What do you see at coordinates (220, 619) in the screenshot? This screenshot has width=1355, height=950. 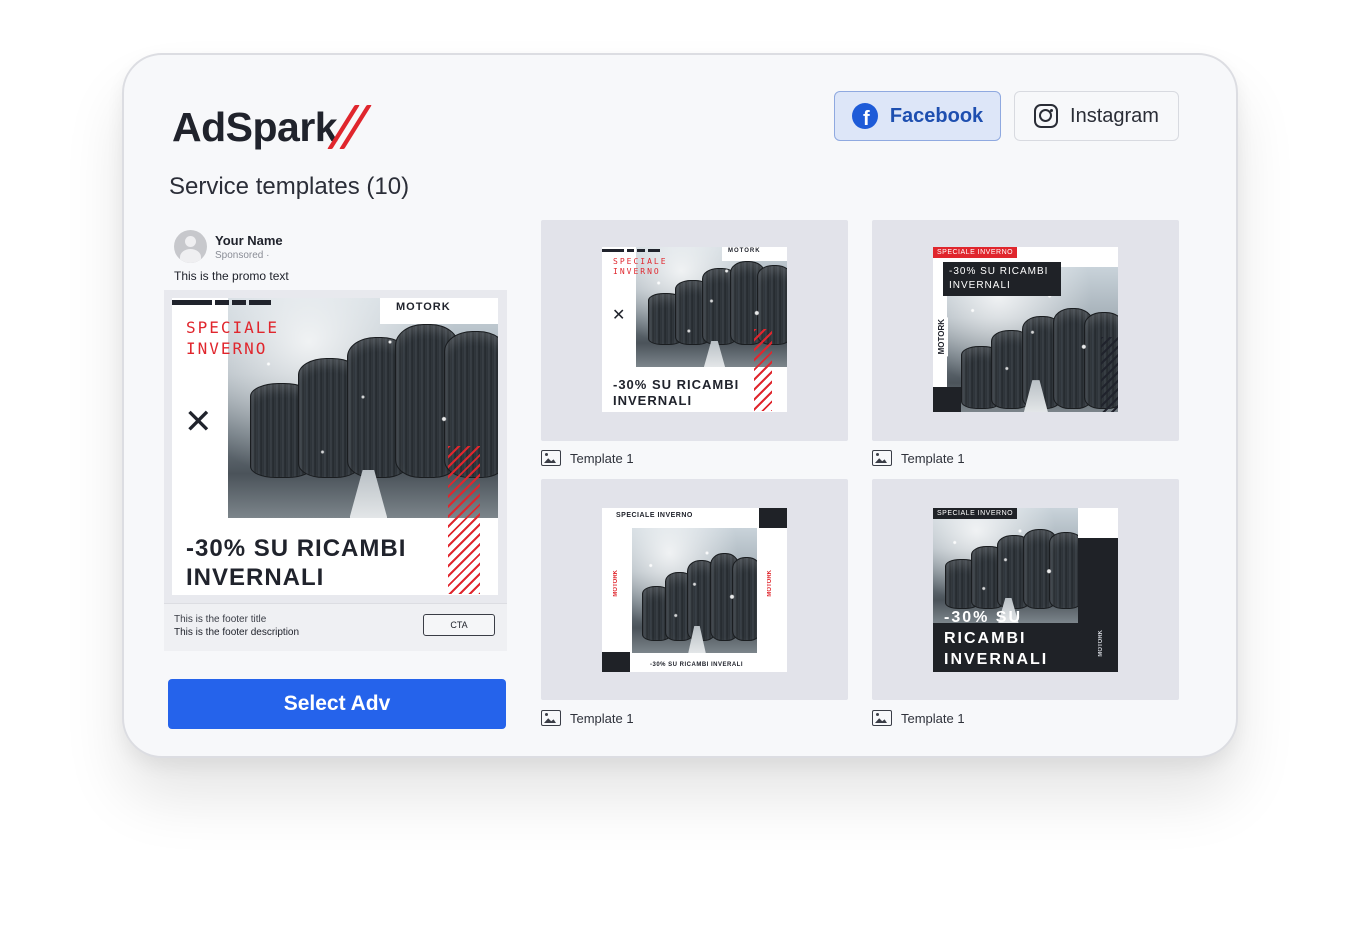 I see `footer-title: This is the footer title` at bounding box center [220, 619].